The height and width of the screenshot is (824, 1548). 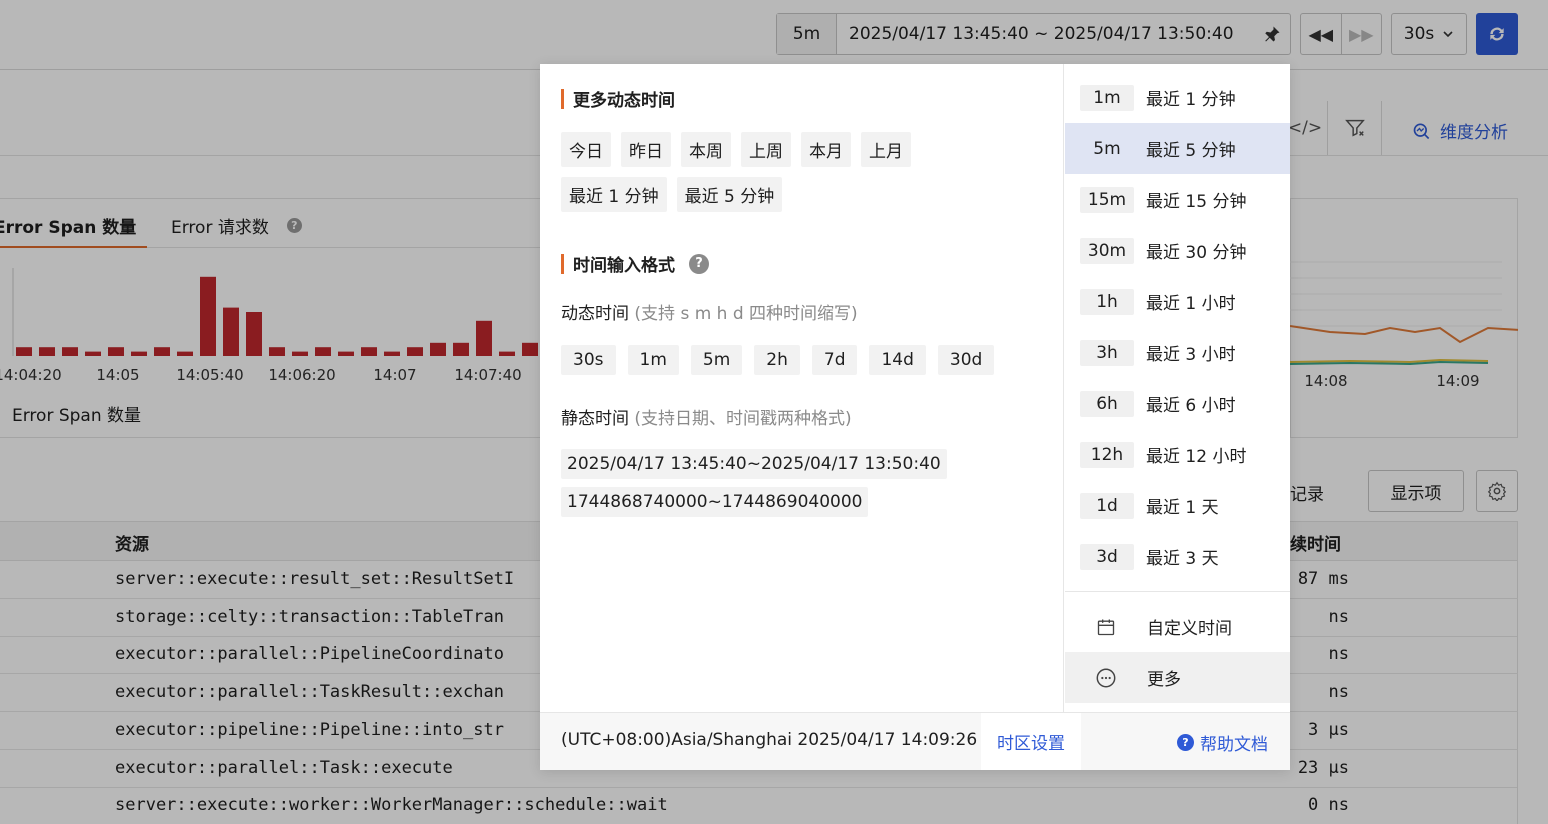 What do you see at coordinates (1107, 403) in the screenshot?
I see `quick-range-code: 6h` at bounding box center [1107, 403].